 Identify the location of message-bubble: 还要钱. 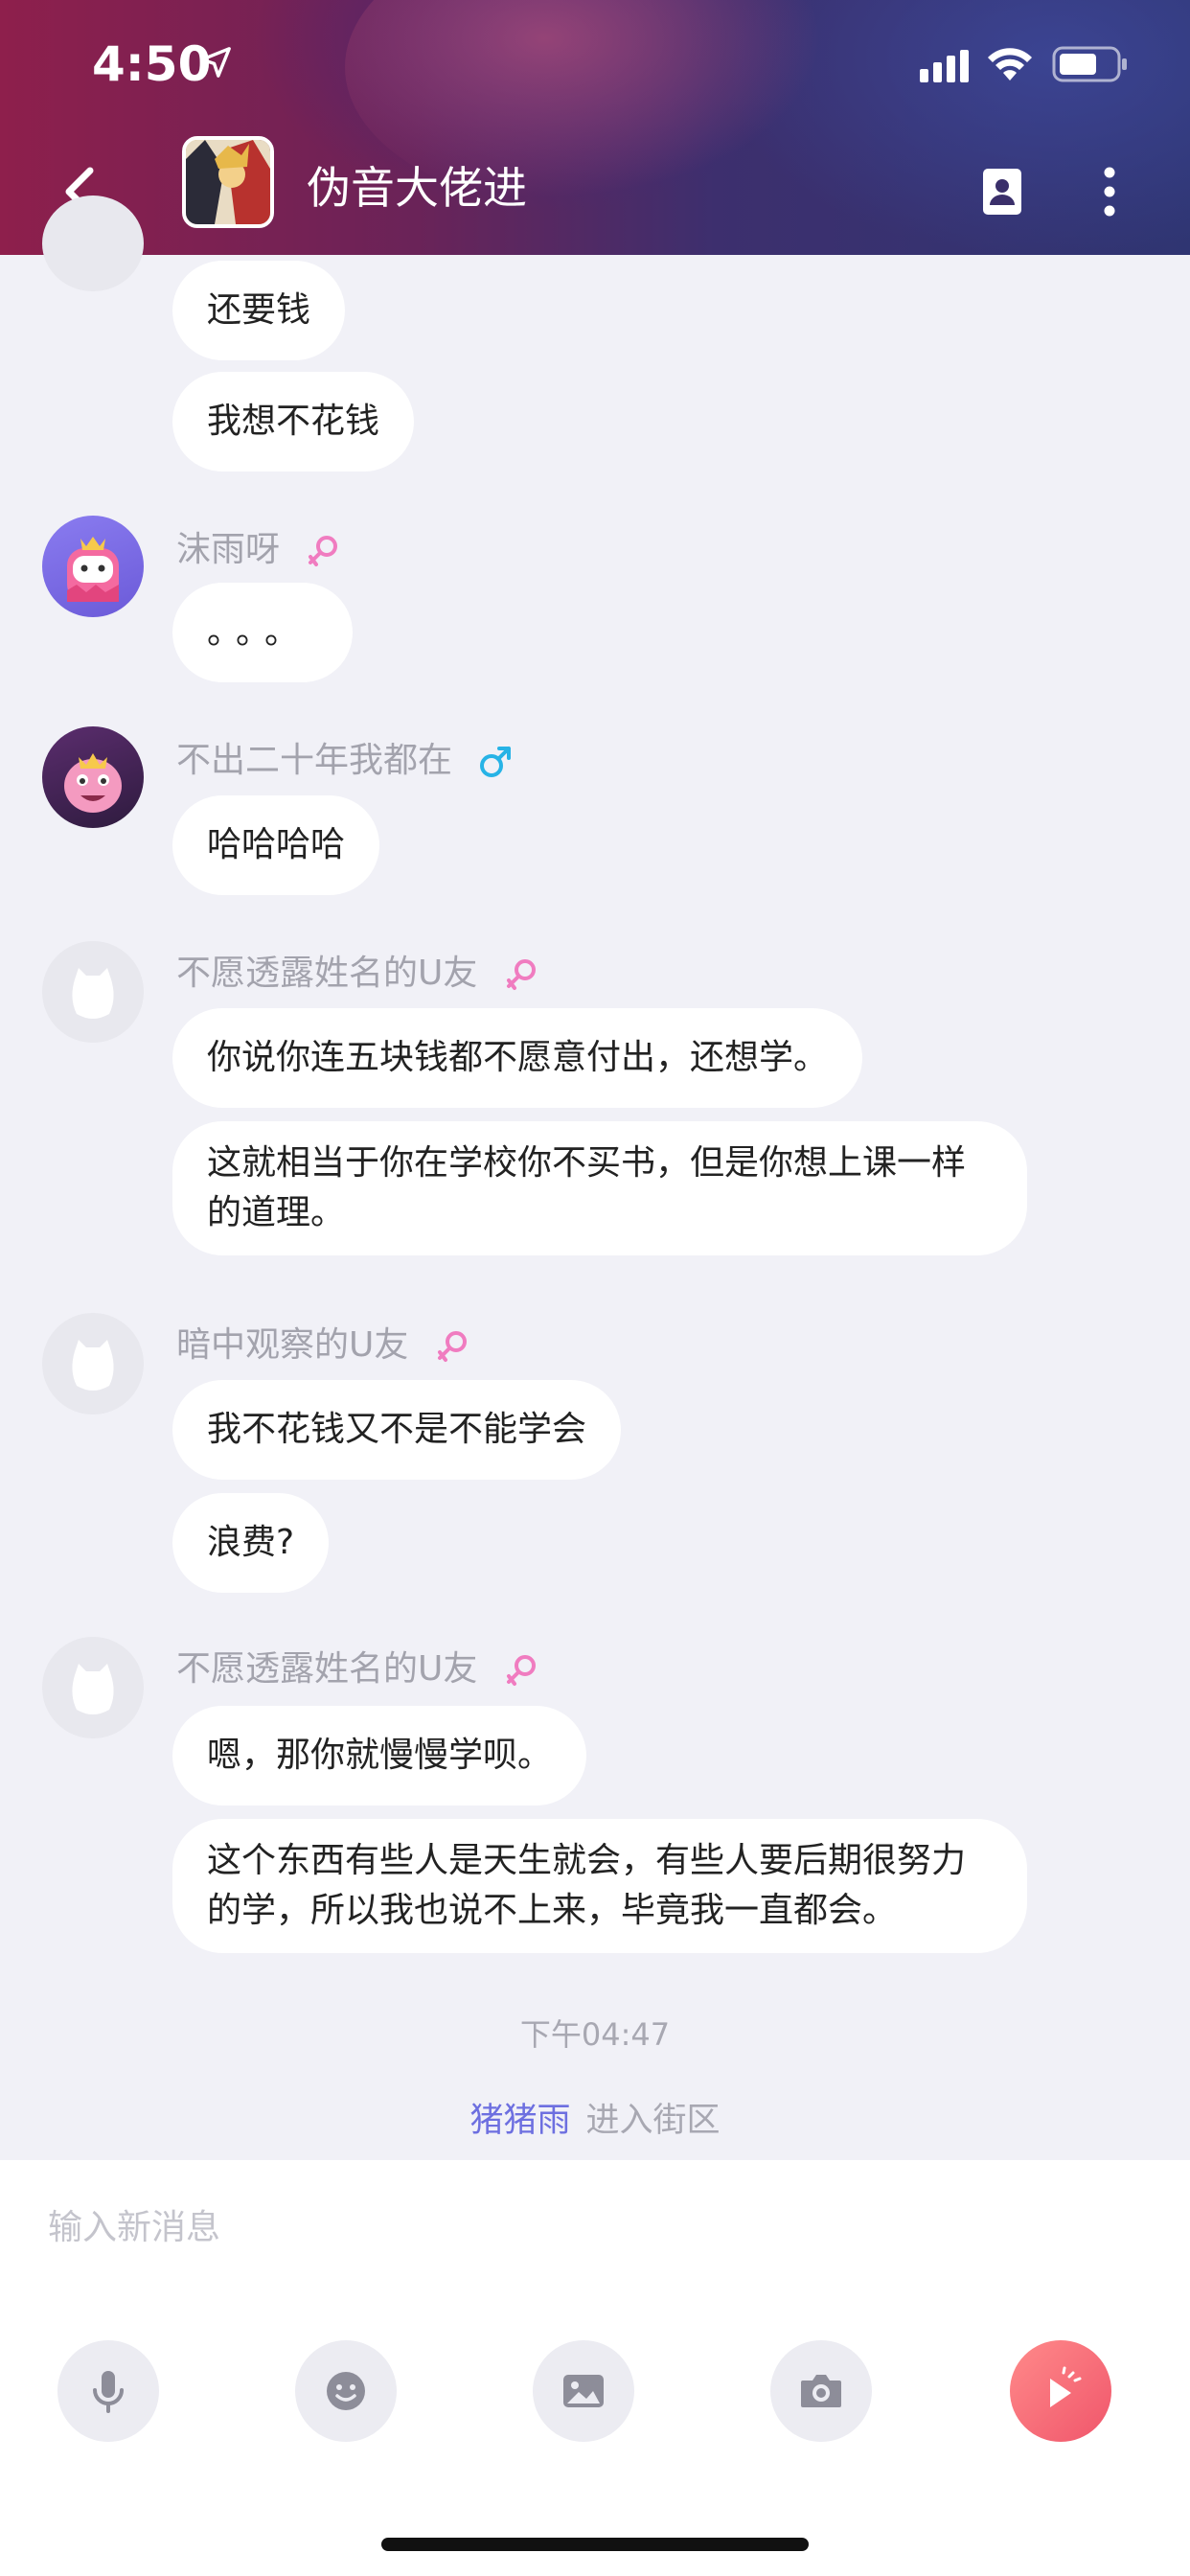
(259, 310).